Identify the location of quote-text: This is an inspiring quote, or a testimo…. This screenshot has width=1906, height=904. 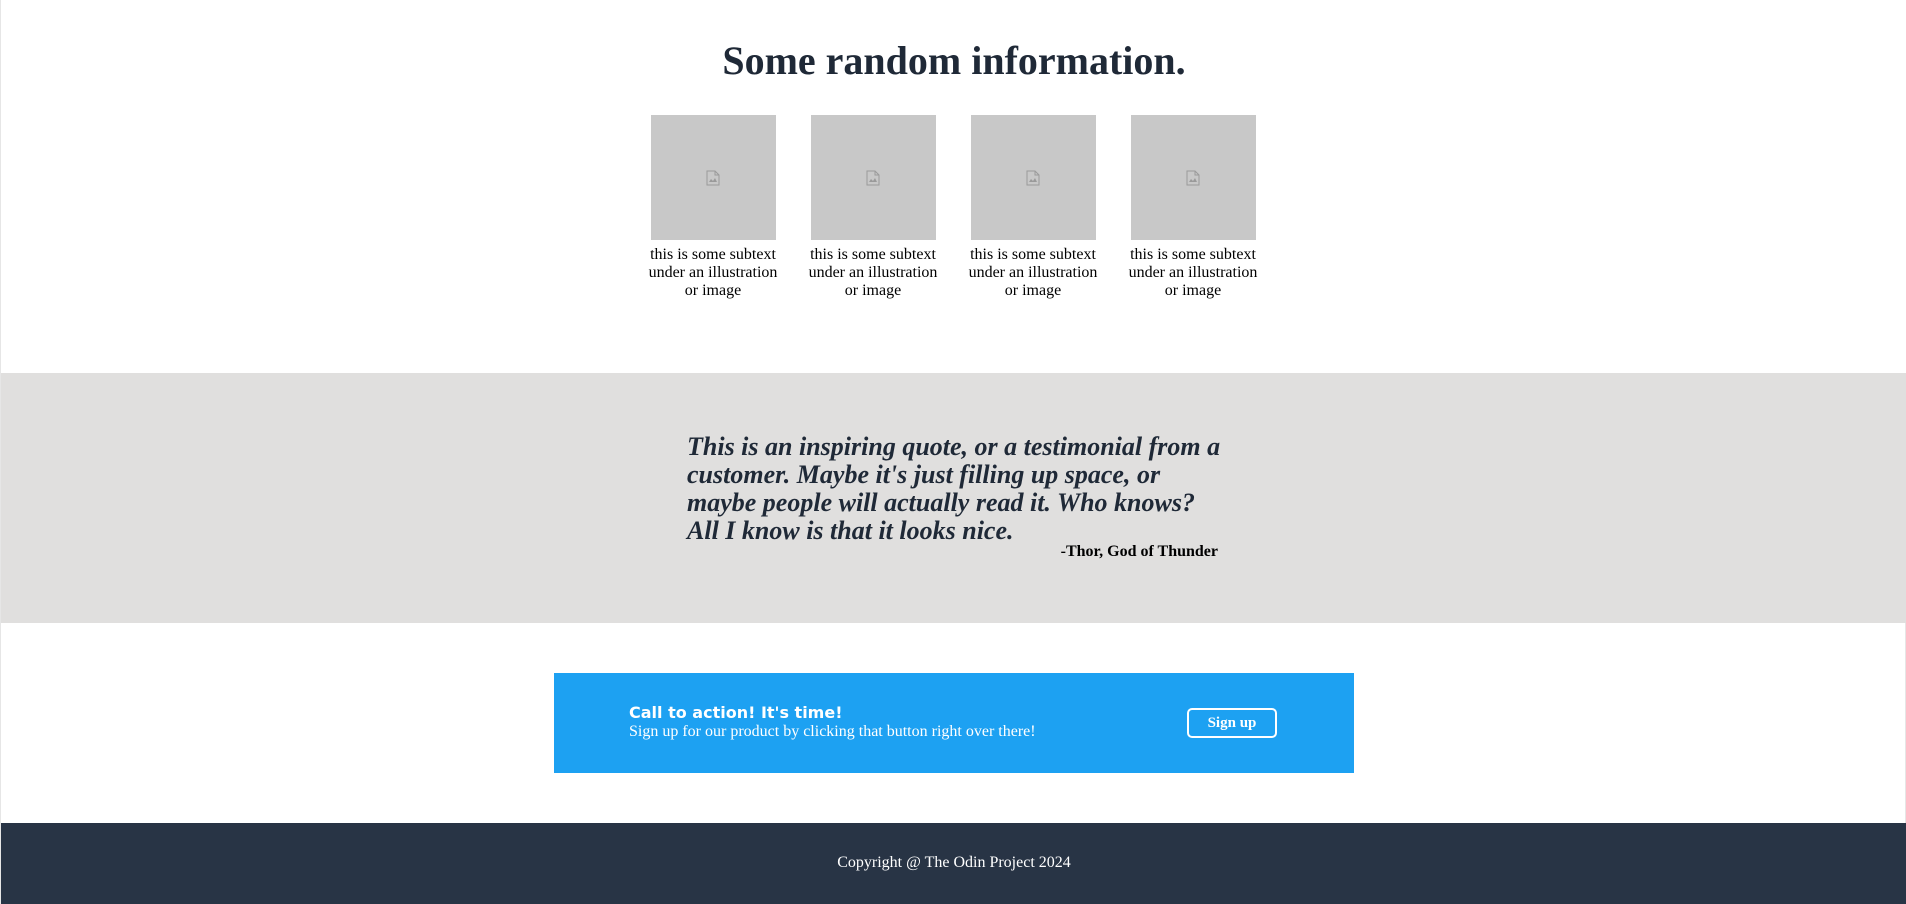
(954, 488).